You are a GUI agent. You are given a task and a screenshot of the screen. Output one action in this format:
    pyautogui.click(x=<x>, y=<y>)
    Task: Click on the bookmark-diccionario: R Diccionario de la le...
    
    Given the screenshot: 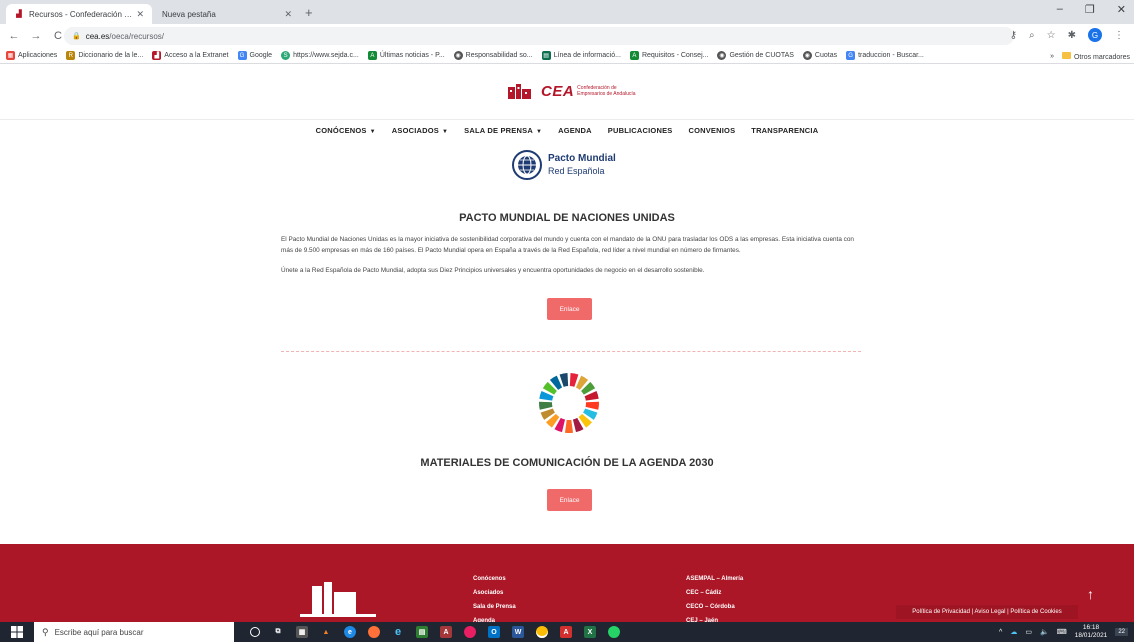 What is the action you would take?
    pyautogui.click(x=104, y=55)
    